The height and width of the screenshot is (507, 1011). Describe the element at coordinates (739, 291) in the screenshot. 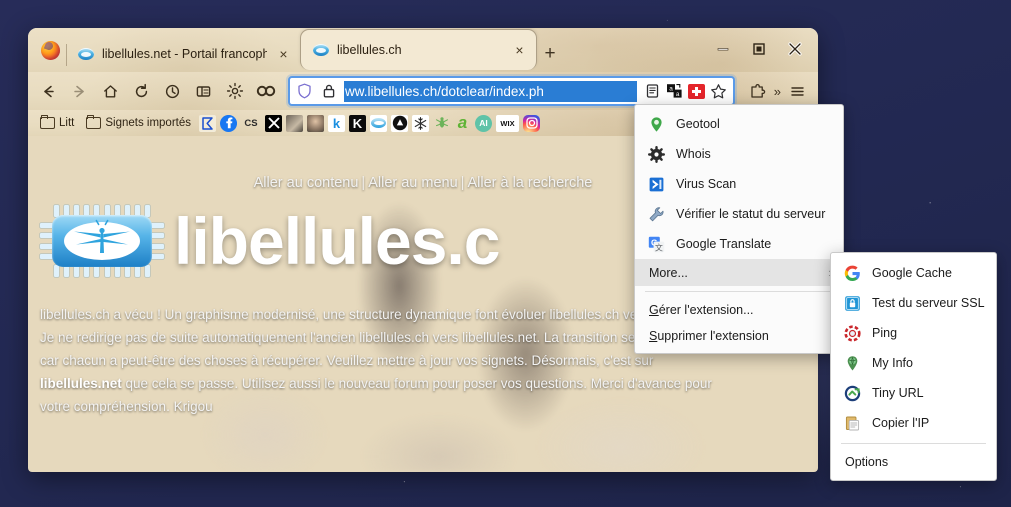

I see `menu-separator` at that location.